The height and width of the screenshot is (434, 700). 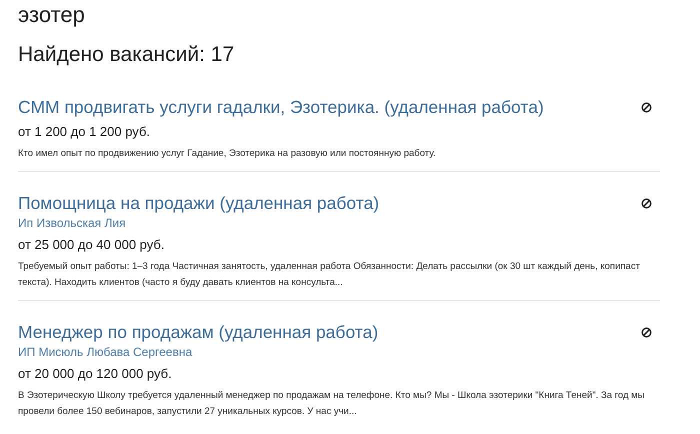 What do you see at coordinates (85, 132) in the screenshot?
I see `salary: от 1 200 до 1 200 руб.` at bounding box center [85, 132].